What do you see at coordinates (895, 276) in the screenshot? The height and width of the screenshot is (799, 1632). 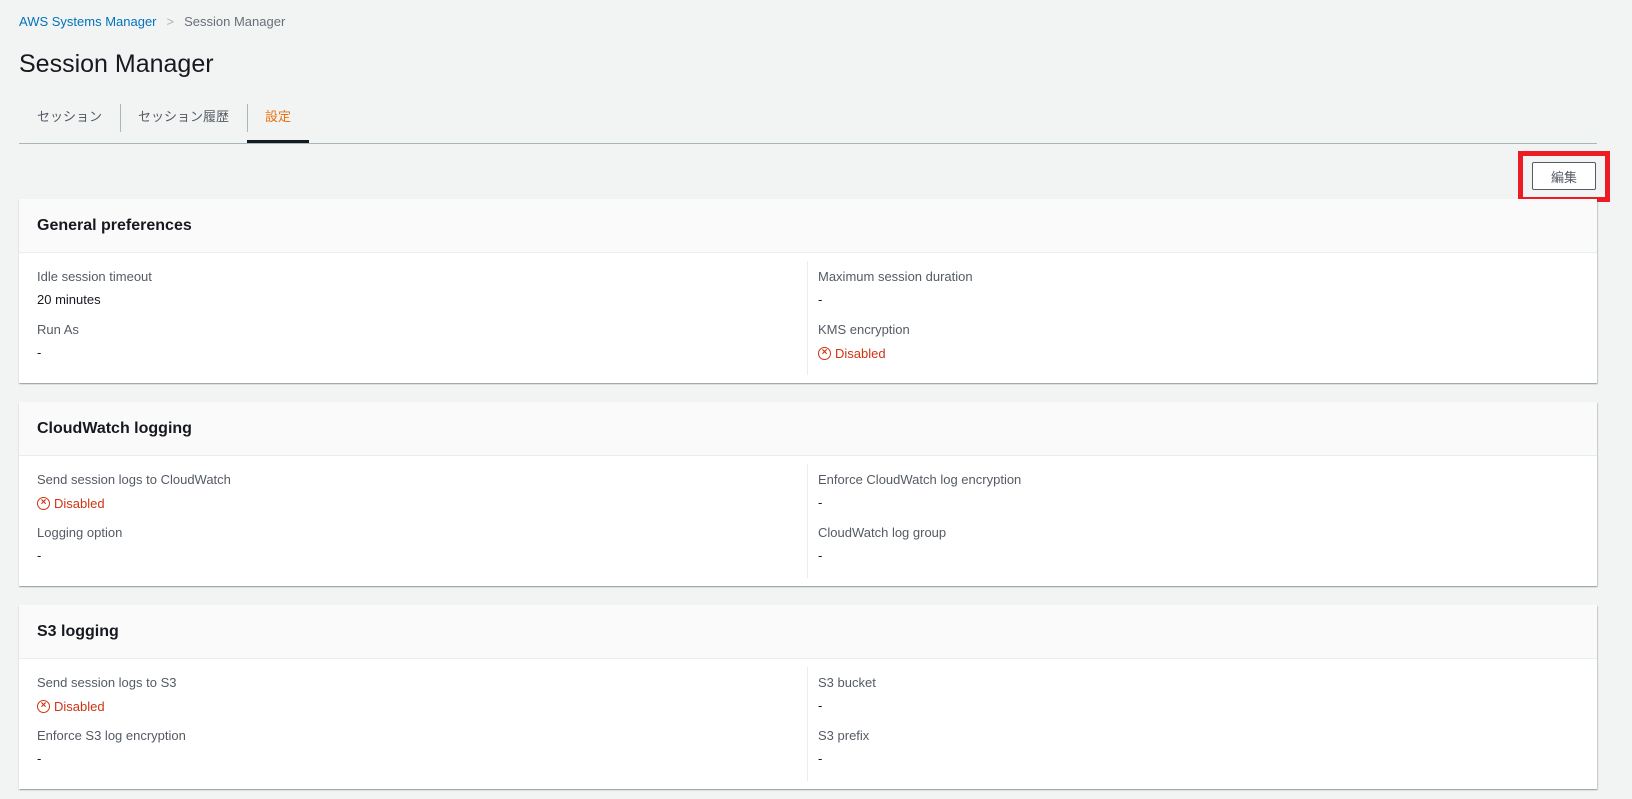 I see `field-label: Maximum session duration` at bounding box center [895, 276].